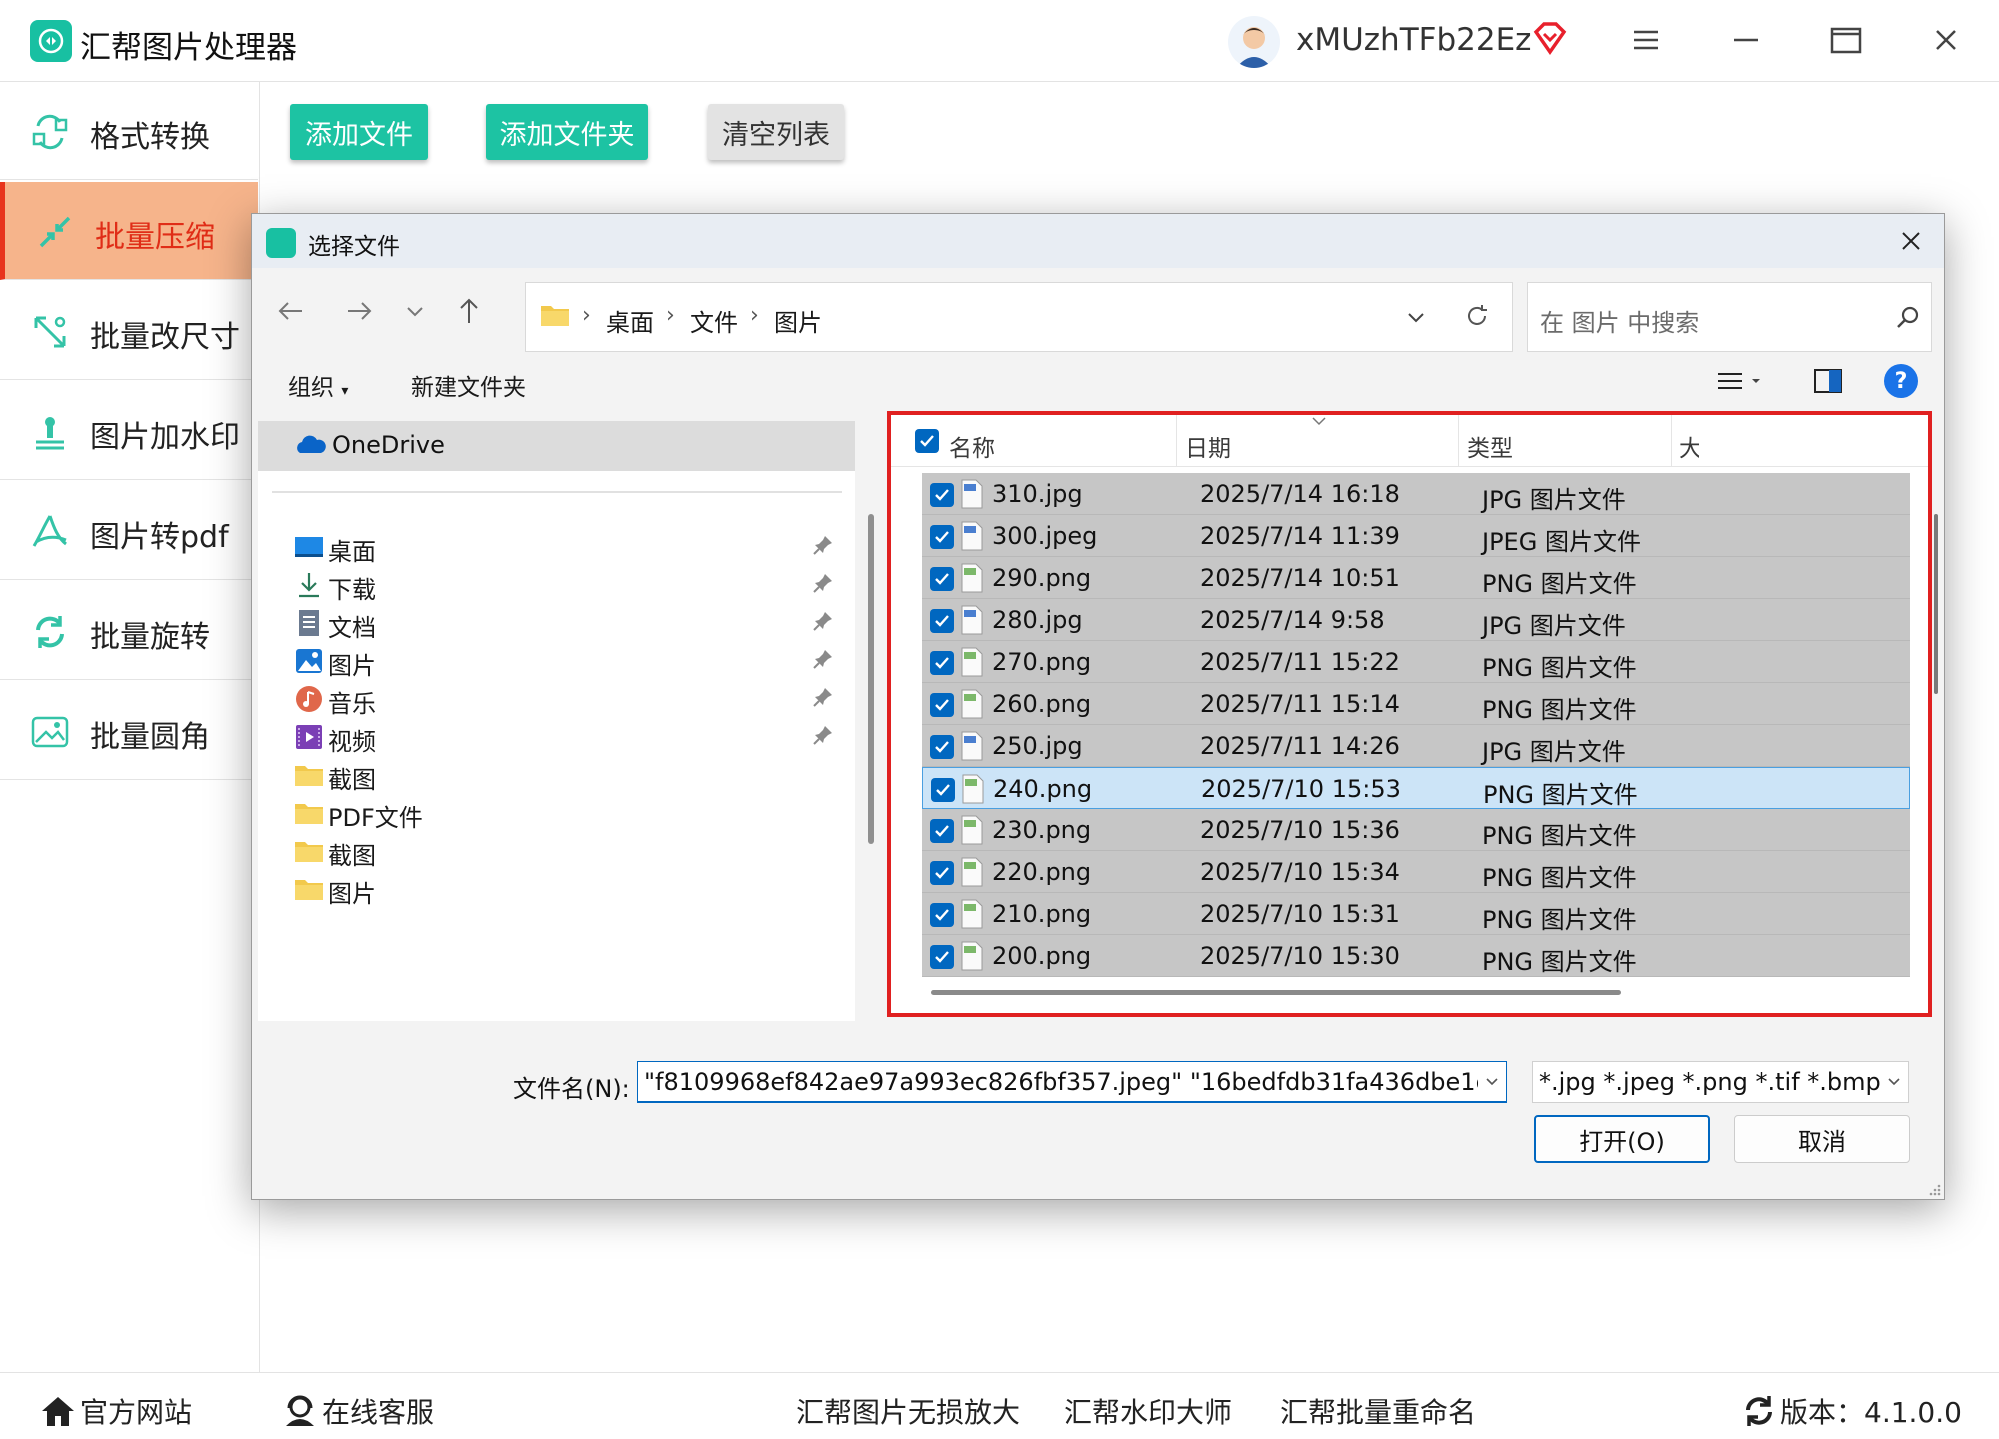  Describe the element at coordinates (1416, 536) in the screenshot. I see `file-row: 300.jpeg 2025/7/14 11:39 JPEG 图片文件` at that location.